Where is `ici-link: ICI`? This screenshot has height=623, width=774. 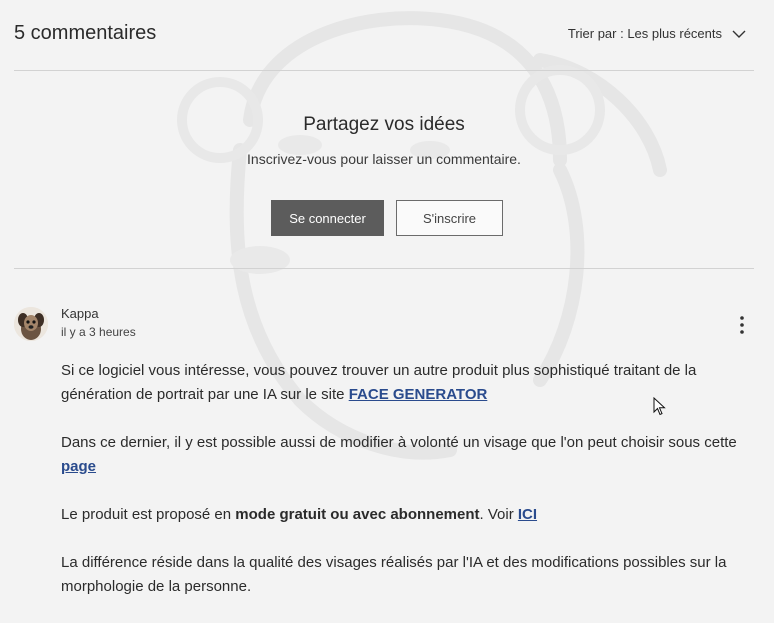
ici-link: ICI is located at coordinates (527, 514).